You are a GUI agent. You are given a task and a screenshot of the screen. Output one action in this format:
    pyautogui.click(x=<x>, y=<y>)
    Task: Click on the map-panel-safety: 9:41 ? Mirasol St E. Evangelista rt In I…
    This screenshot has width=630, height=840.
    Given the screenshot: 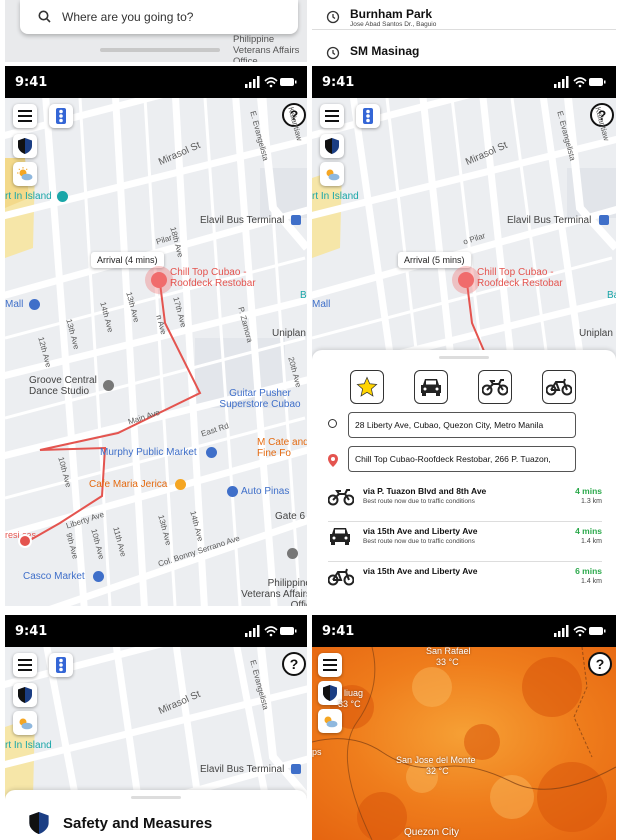 What is the action you would take?
    pyautogui.click(x=156, y=727)
    